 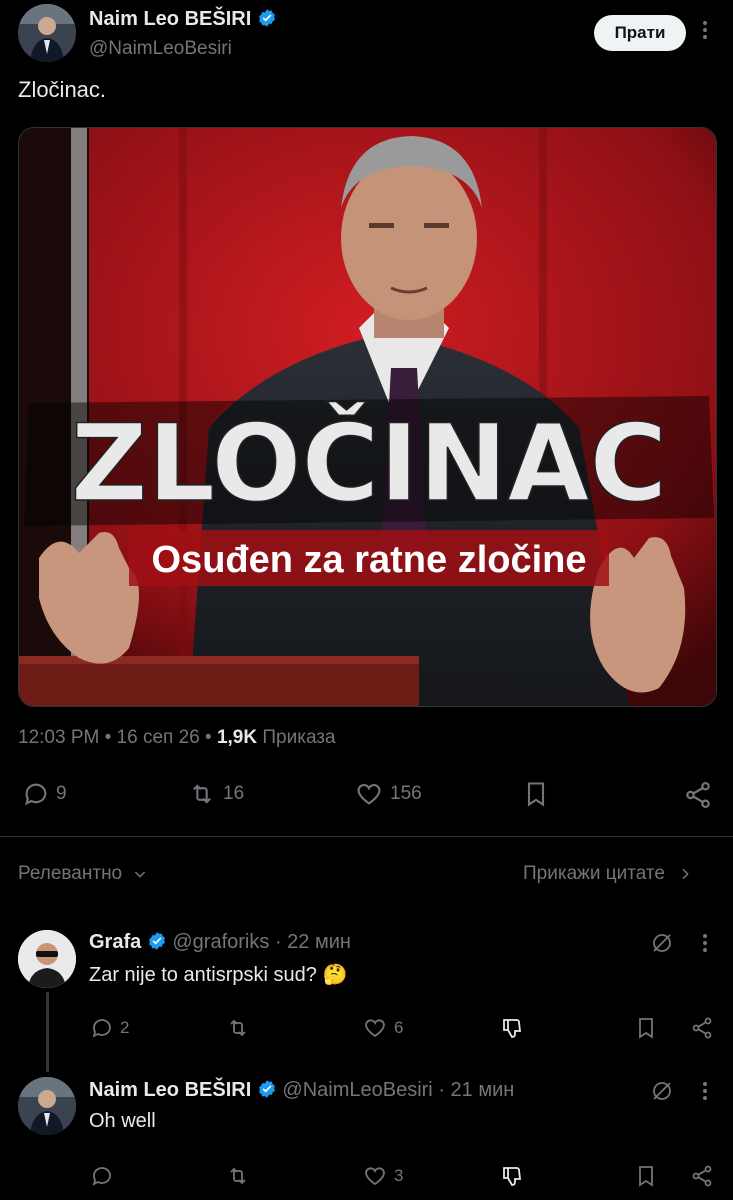 What do you see at coordinates (366, 836) in the screenshot?
I see `section-divider` at bounding box center [366, 836].